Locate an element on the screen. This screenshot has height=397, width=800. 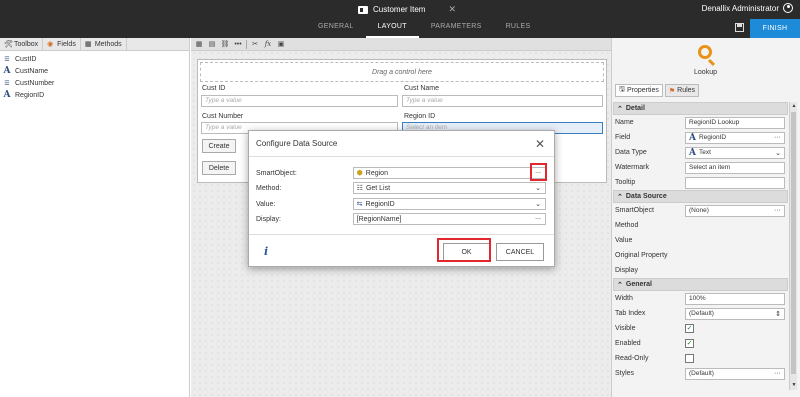
stepper-icon: ⇕ is located at coordinates (778, 314).